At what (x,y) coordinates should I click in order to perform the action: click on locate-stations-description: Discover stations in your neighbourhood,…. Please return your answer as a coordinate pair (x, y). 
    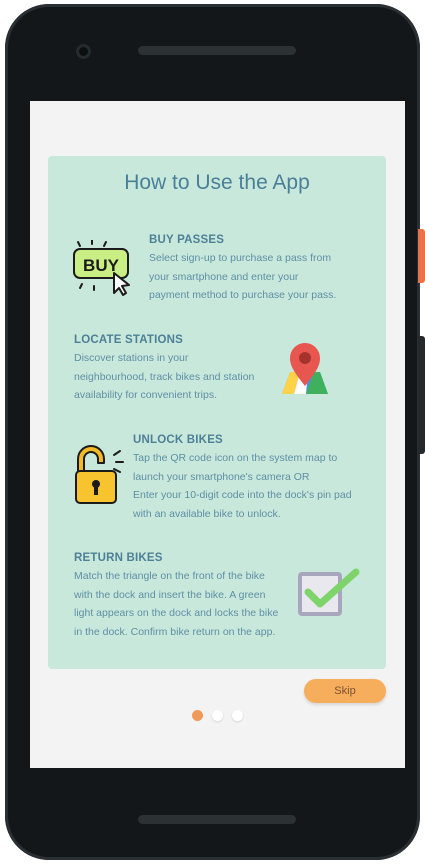
    Looking at the image, I should click on (164, 376).